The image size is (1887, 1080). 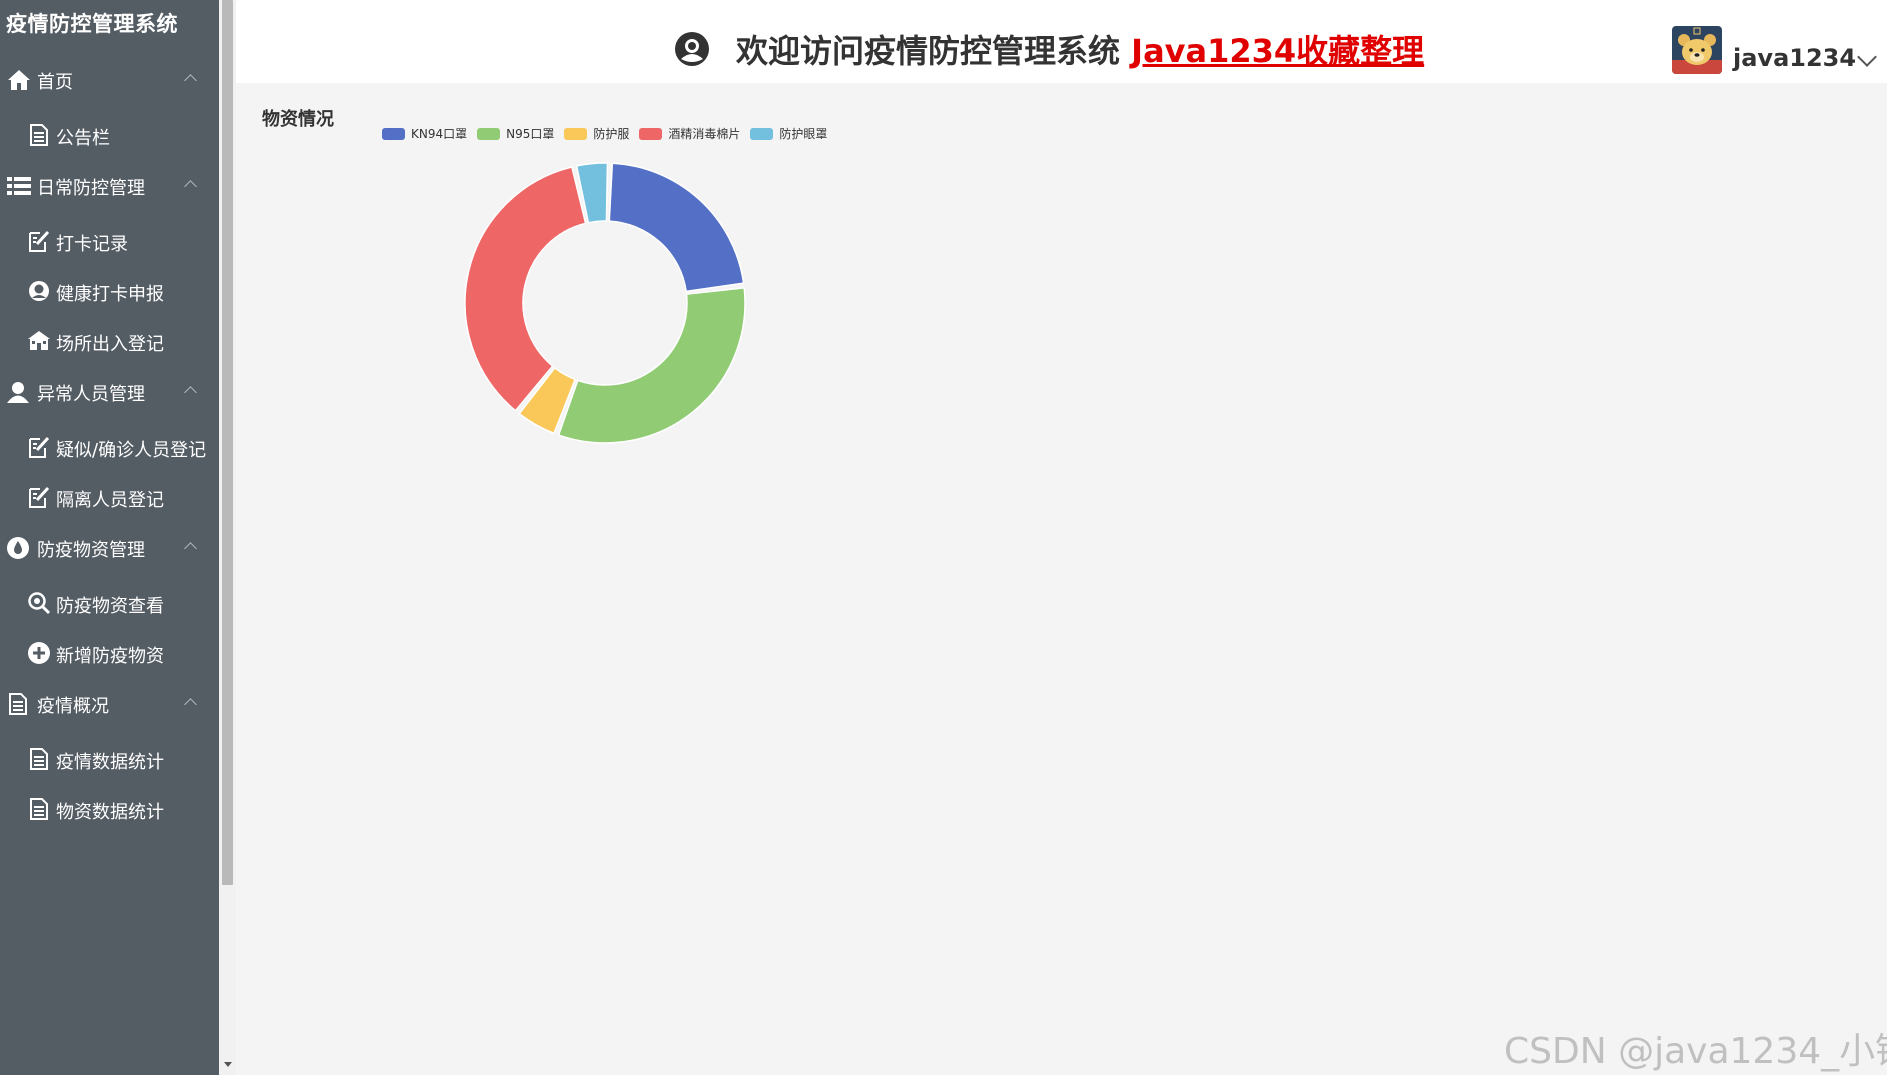 I want to click on menu-group-daily-control: 日常防控管理, so click(x=109, y=186).